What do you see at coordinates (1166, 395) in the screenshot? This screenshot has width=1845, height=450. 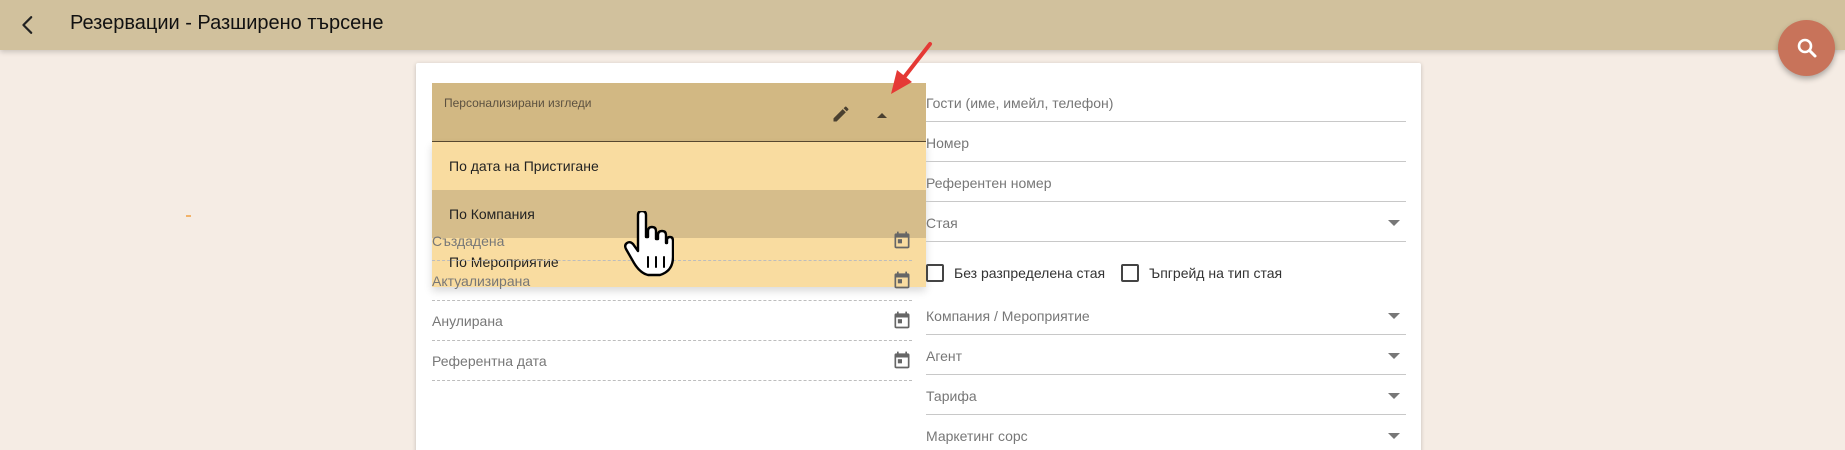 I see `rate-select: Тарифа` at bounding box center [1166, 395].